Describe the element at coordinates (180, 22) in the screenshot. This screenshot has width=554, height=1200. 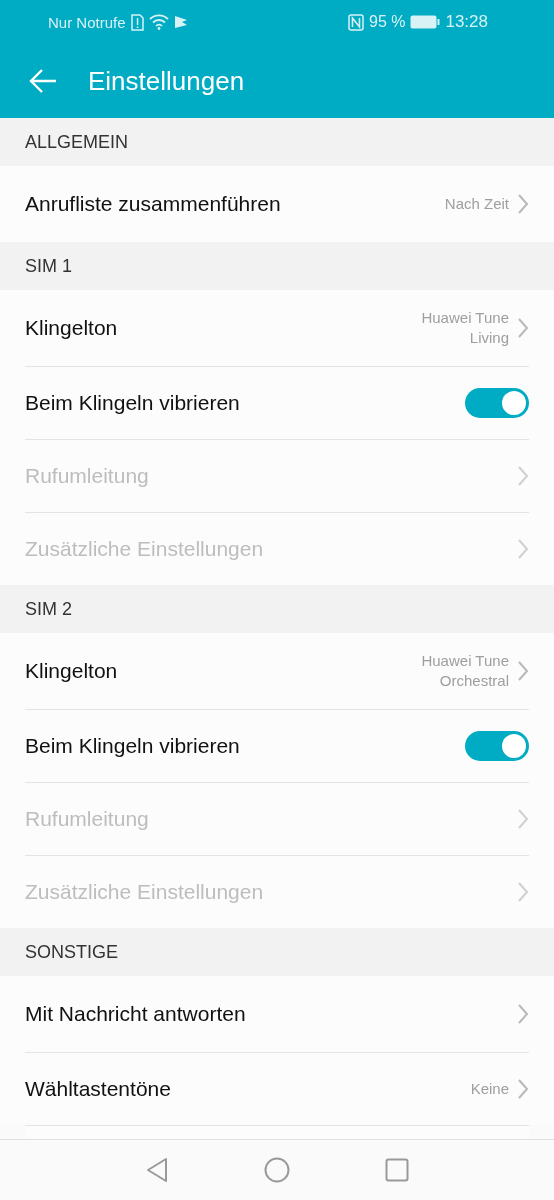
I see `flag-icon` at that location.